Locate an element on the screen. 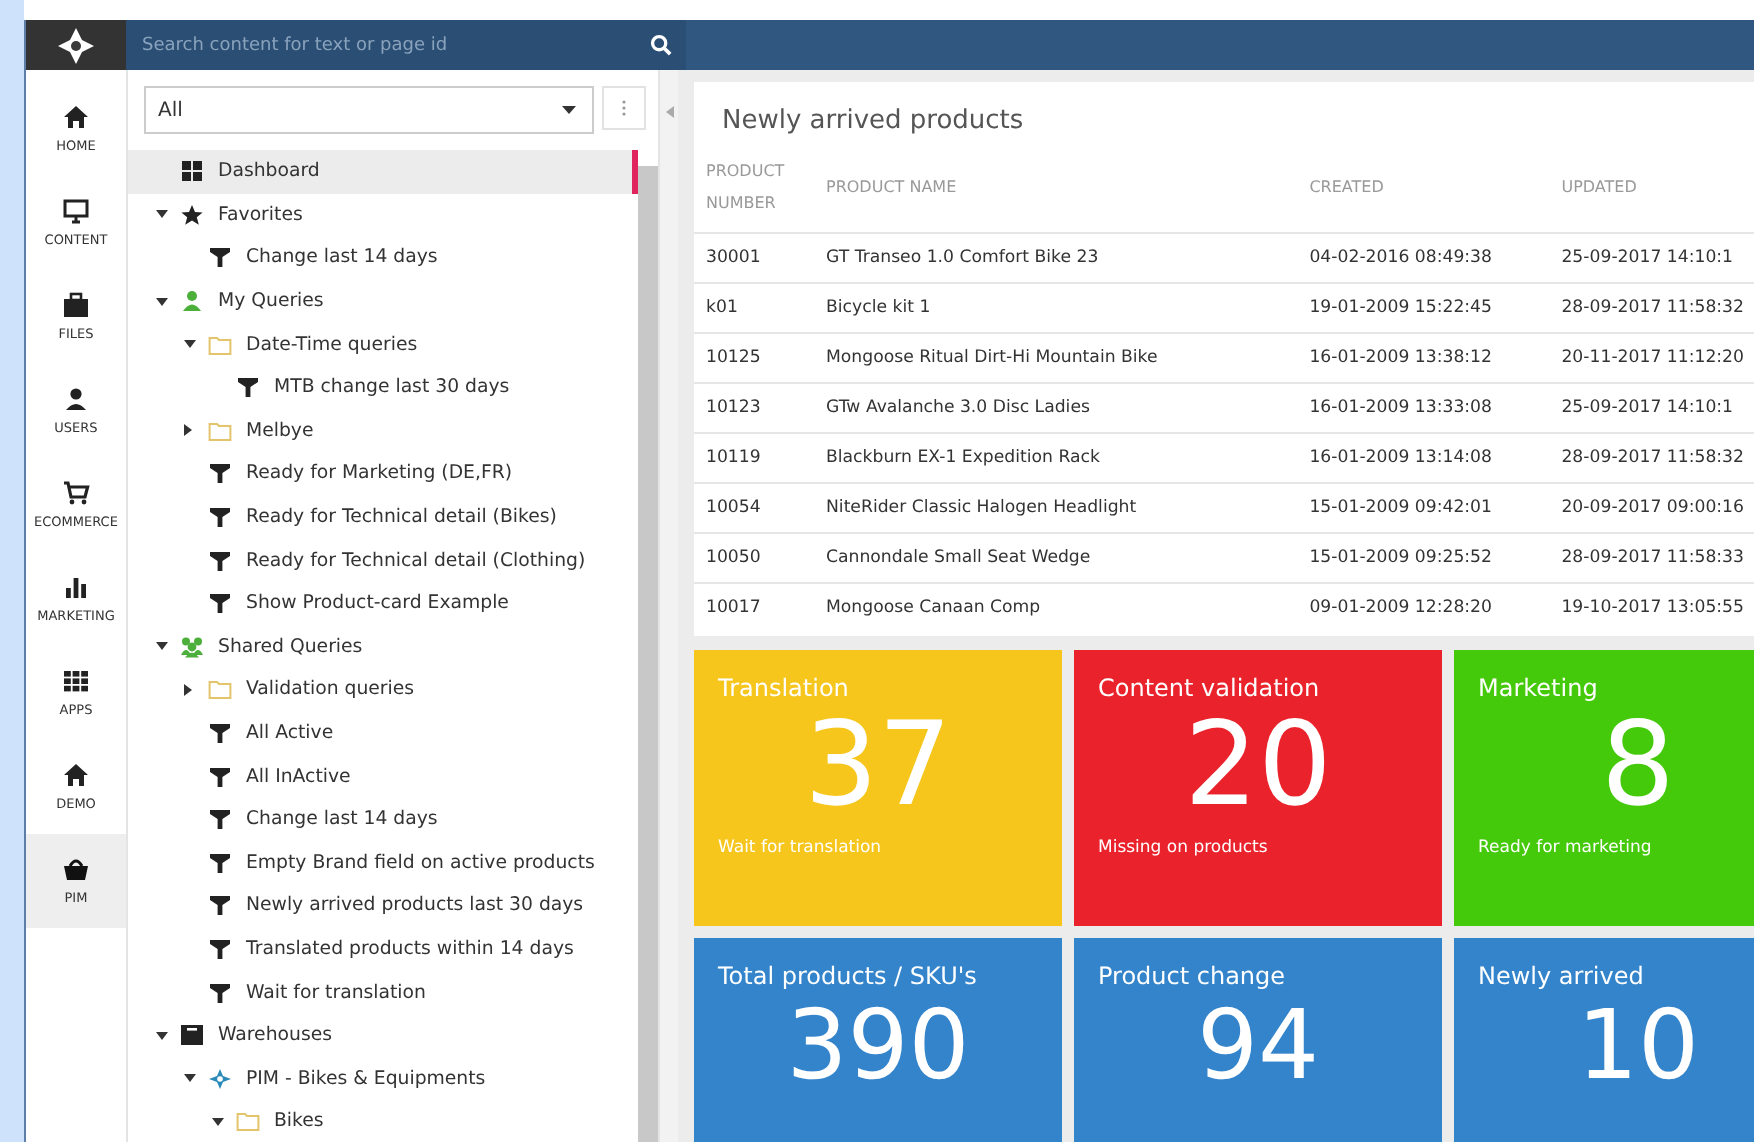 The height and width of the screenshot is (1142, 1754). table-cell: Mongoose Ritual Dirt-Hi Mountain Bike is located at coordinates (1056, 358).